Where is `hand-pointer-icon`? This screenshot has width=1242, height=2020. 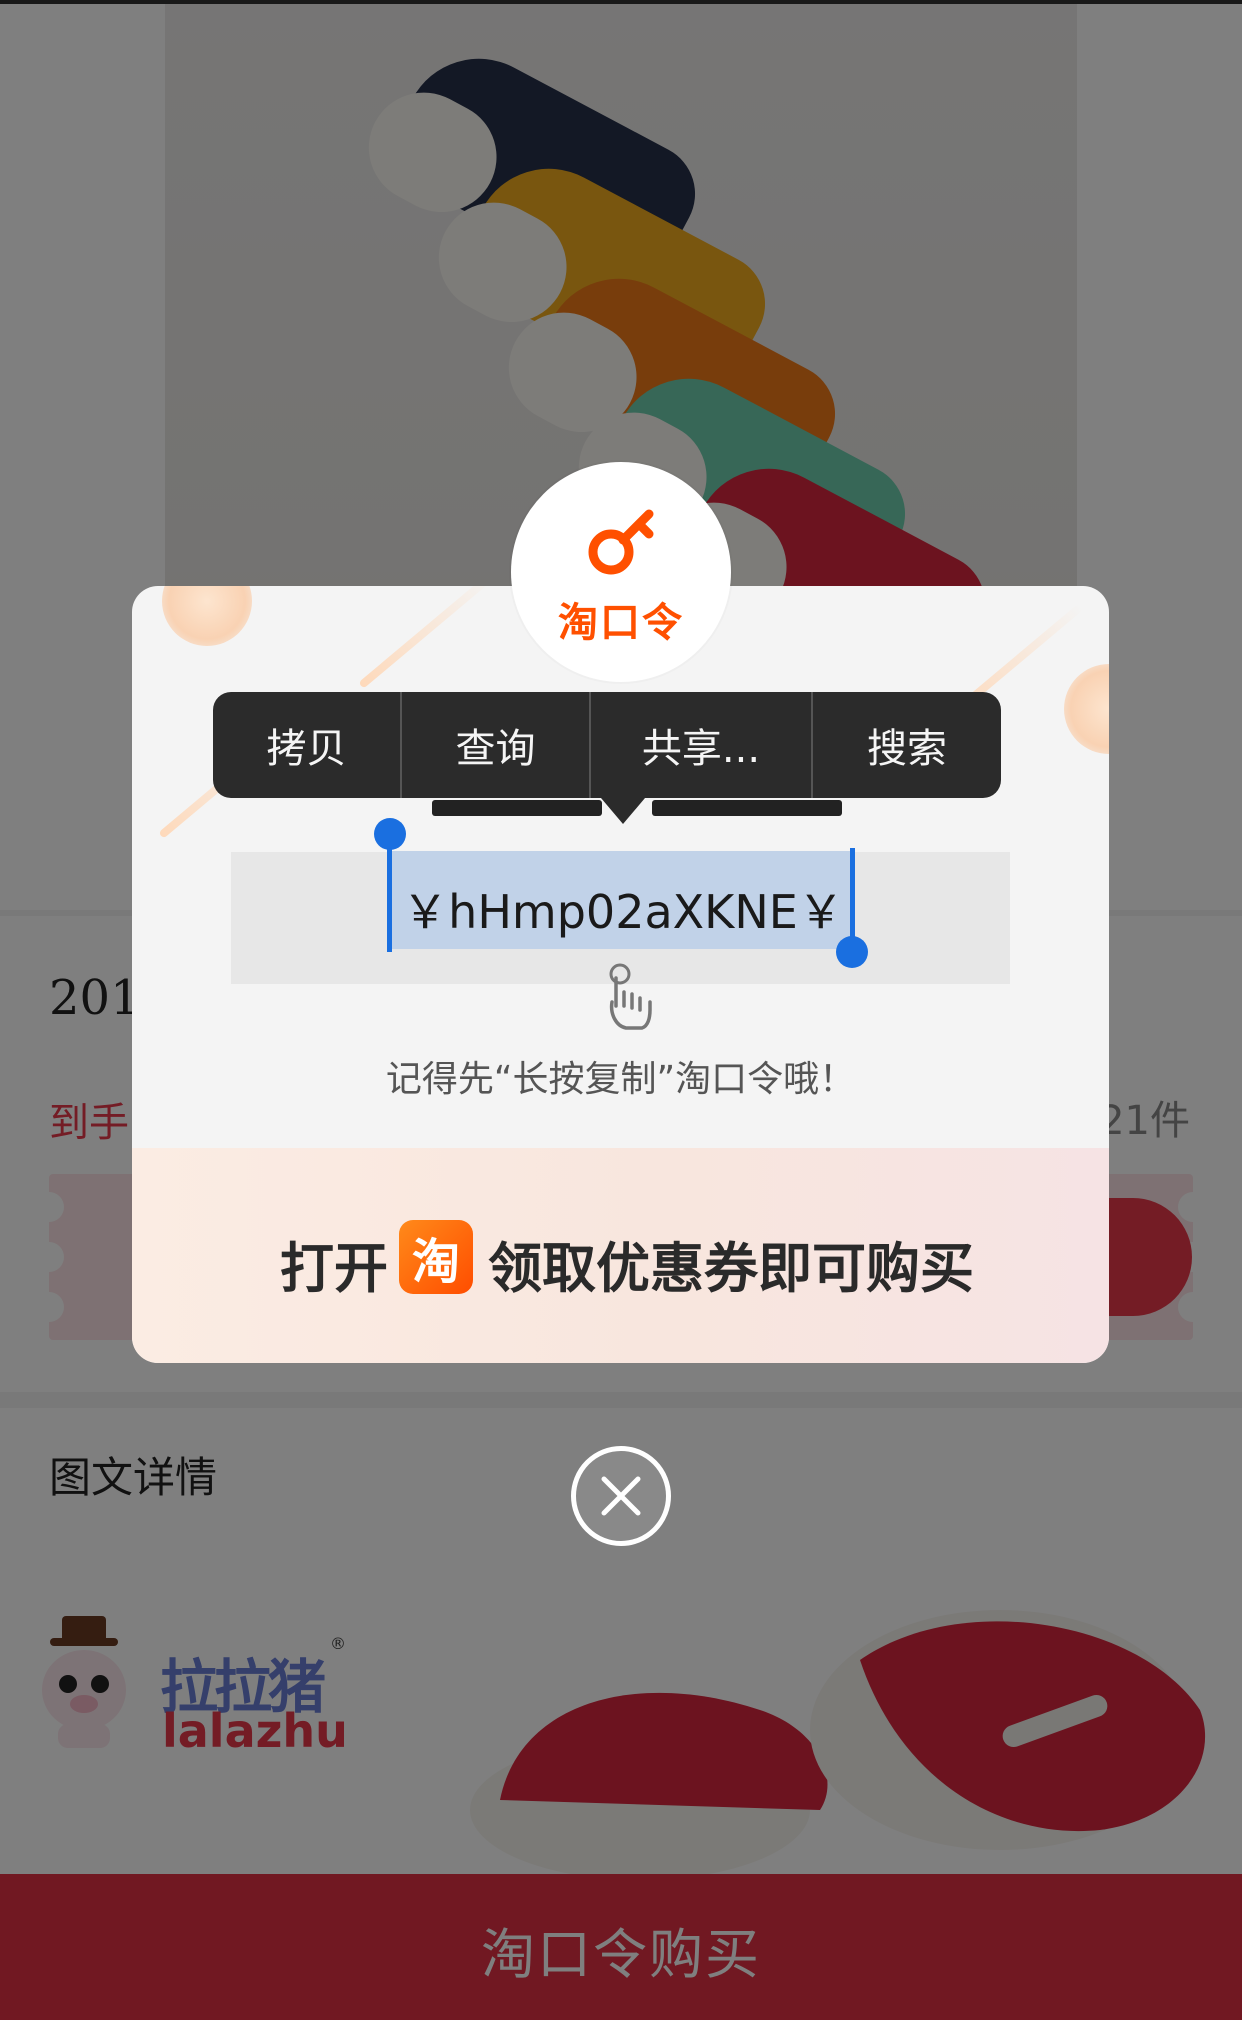 hand-pointer-icon is located at coordinates (630, 996).